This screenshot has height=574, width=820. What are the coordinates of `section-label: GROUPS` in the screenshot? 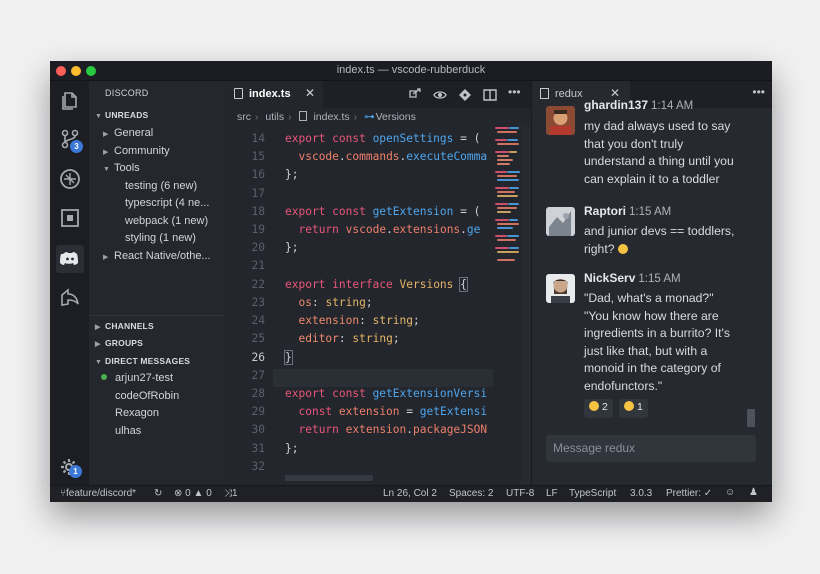 It's located at (124, 343).